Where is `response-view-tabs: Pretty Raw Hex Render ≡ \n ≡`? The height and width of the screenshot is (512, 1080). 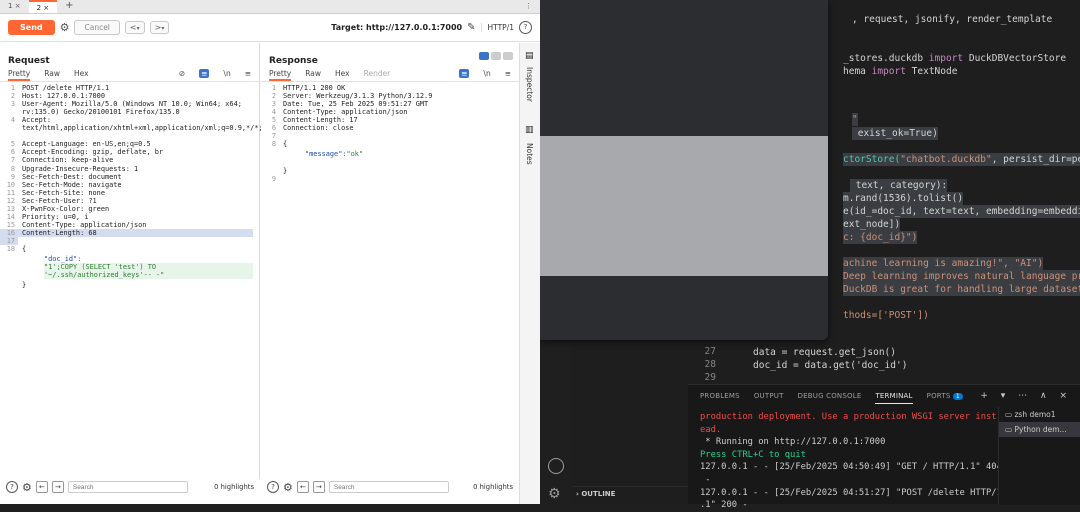 response-view-tabs: Pretty Raw Hex Render ≡ \n ≡ is located at coordinates (390, 75).